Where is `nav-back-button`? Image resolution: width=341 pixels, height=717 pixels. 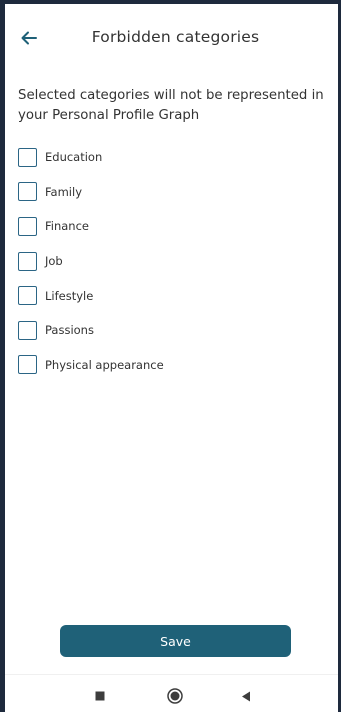 nav-back-button is located at coordinates (246, 696).